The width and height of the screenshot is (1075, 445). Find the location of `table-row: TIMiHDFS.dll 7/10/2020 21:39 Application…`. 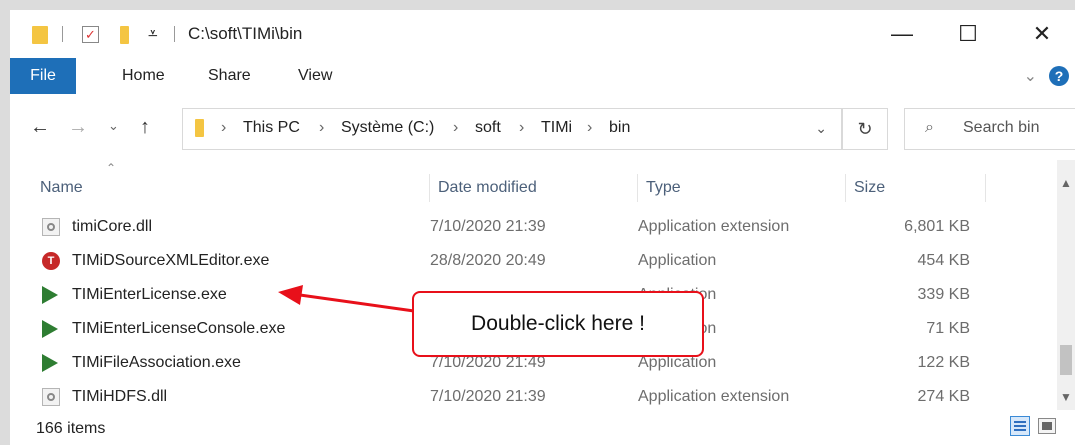

table-row: TIMiHDFS.dll 7/10/2020 21:39 Application… is located at coordinates (533, 397).